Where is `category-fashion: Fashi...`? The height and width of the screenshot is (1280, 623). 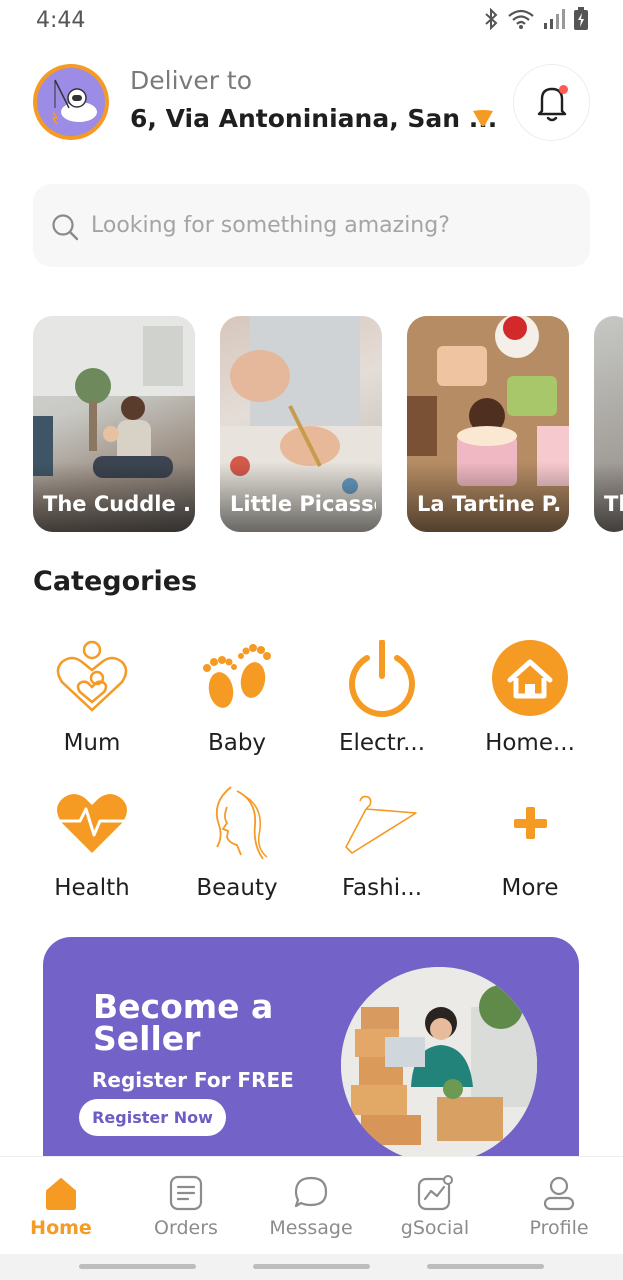
category-fashion: Fashi... is located at coordinates (382, 850).